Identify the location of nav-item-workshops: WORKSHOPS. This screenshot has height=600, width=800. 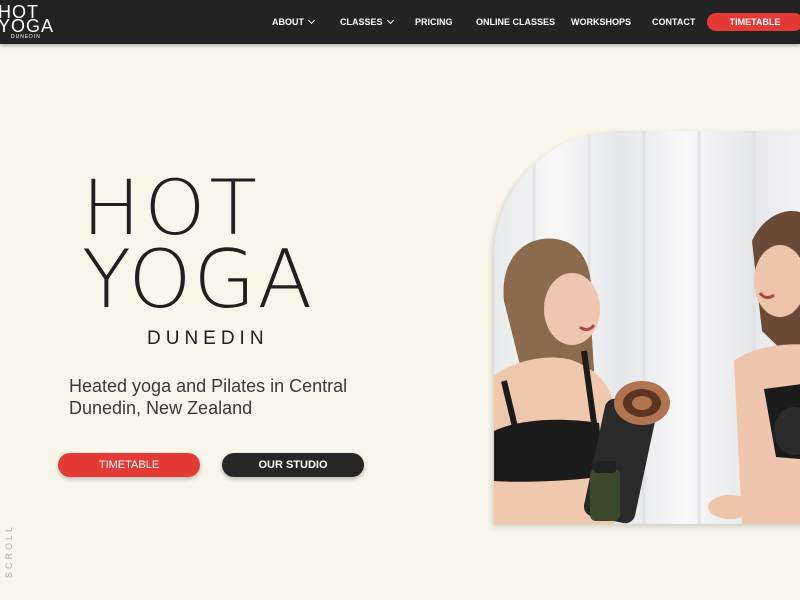
(601, 22).